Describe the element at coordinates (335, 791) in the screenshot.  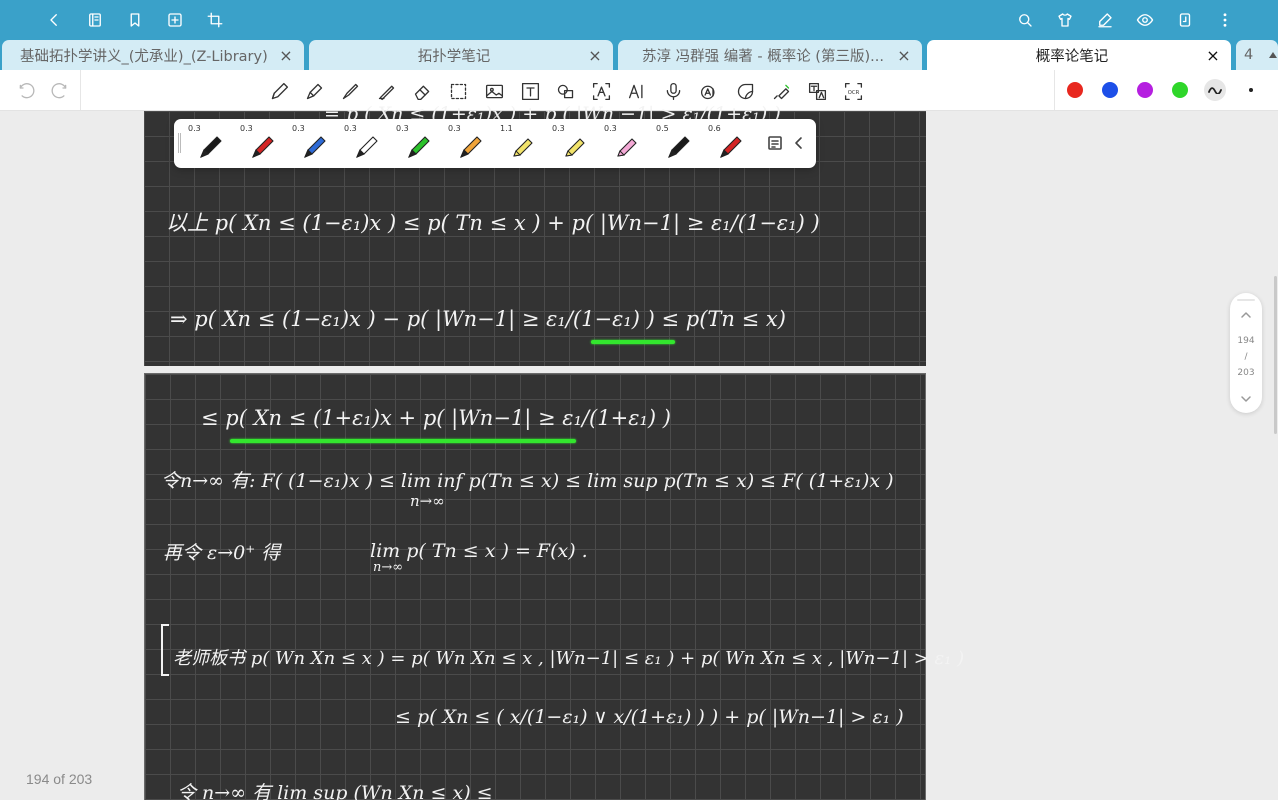
I see `handwritten-line: 令 n→∞ 有 lim sup (Wn Xn ≤ x) ≤` at that location.